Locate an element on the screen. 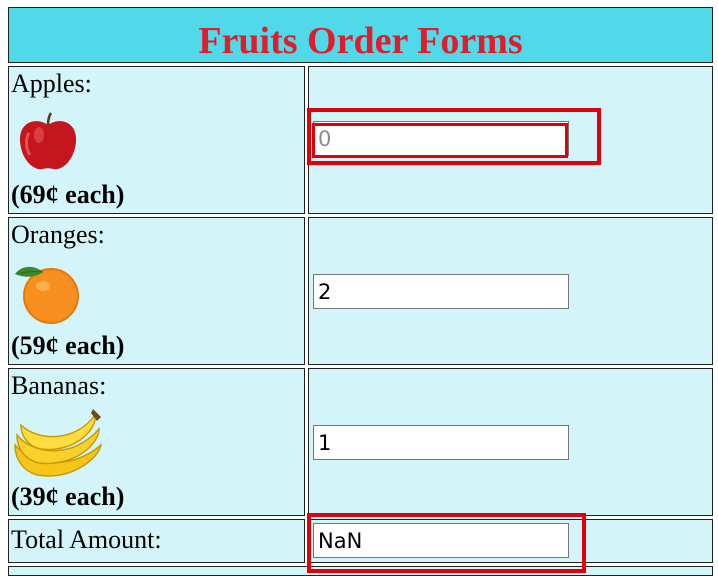  oranges-price: (59¢ each) is located at coordinates (68, 345).